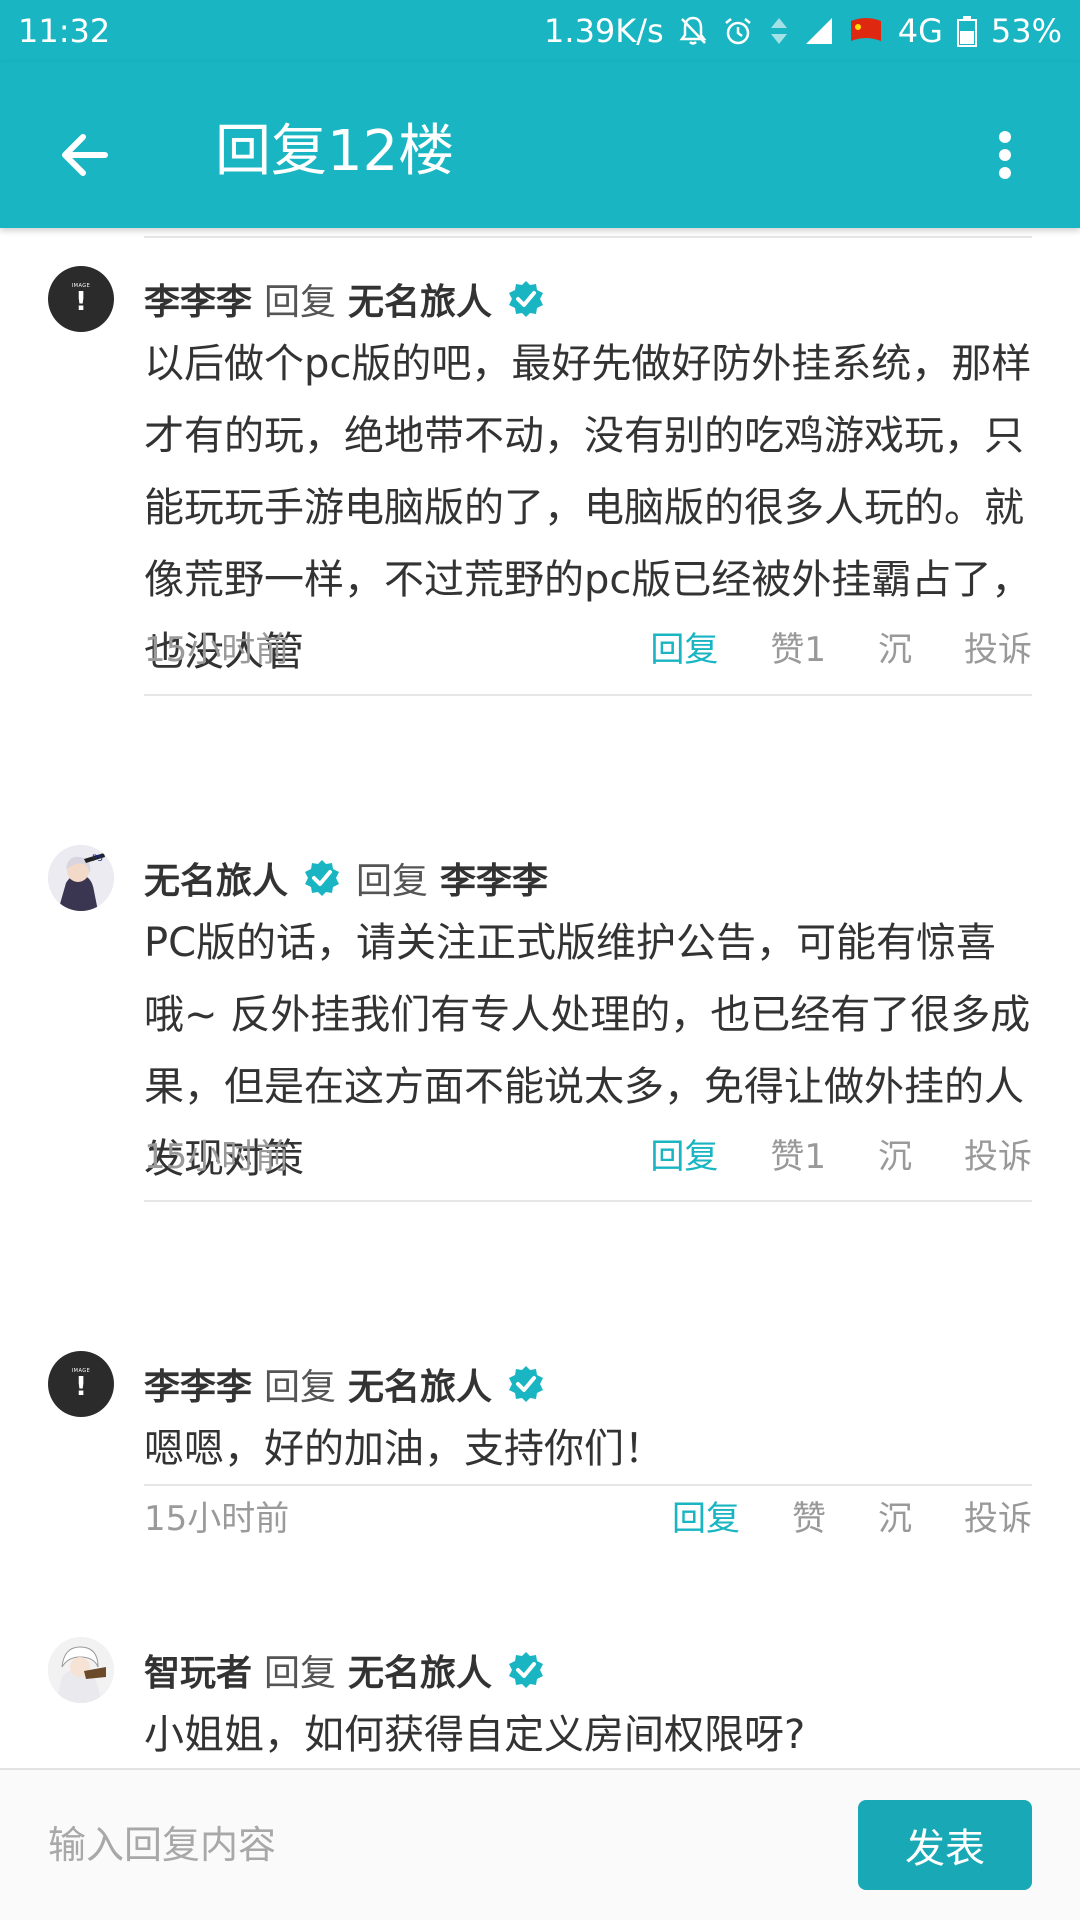  Describe the element at coordinates (404, 1449) in the screenshot. I see `reply-content: 嗯嗯，好的加油，支持你们！` at that location.